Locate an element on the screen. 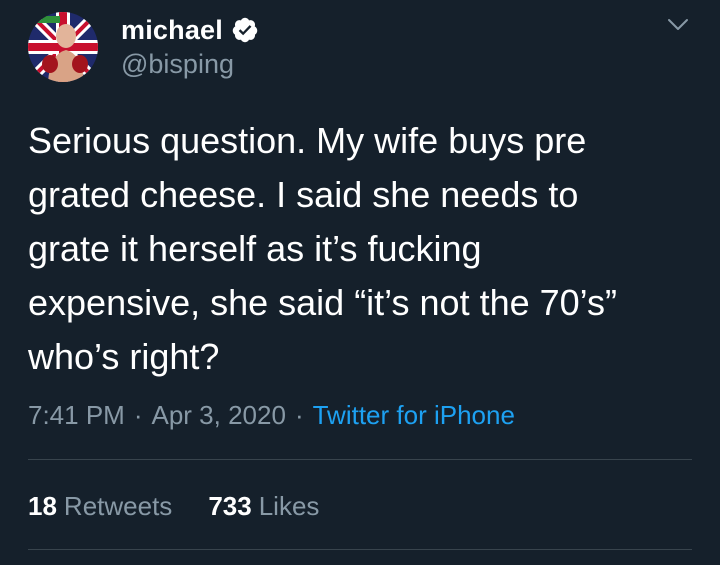  tweet-time: 7:41 PM is located at coordinates (76, 415).